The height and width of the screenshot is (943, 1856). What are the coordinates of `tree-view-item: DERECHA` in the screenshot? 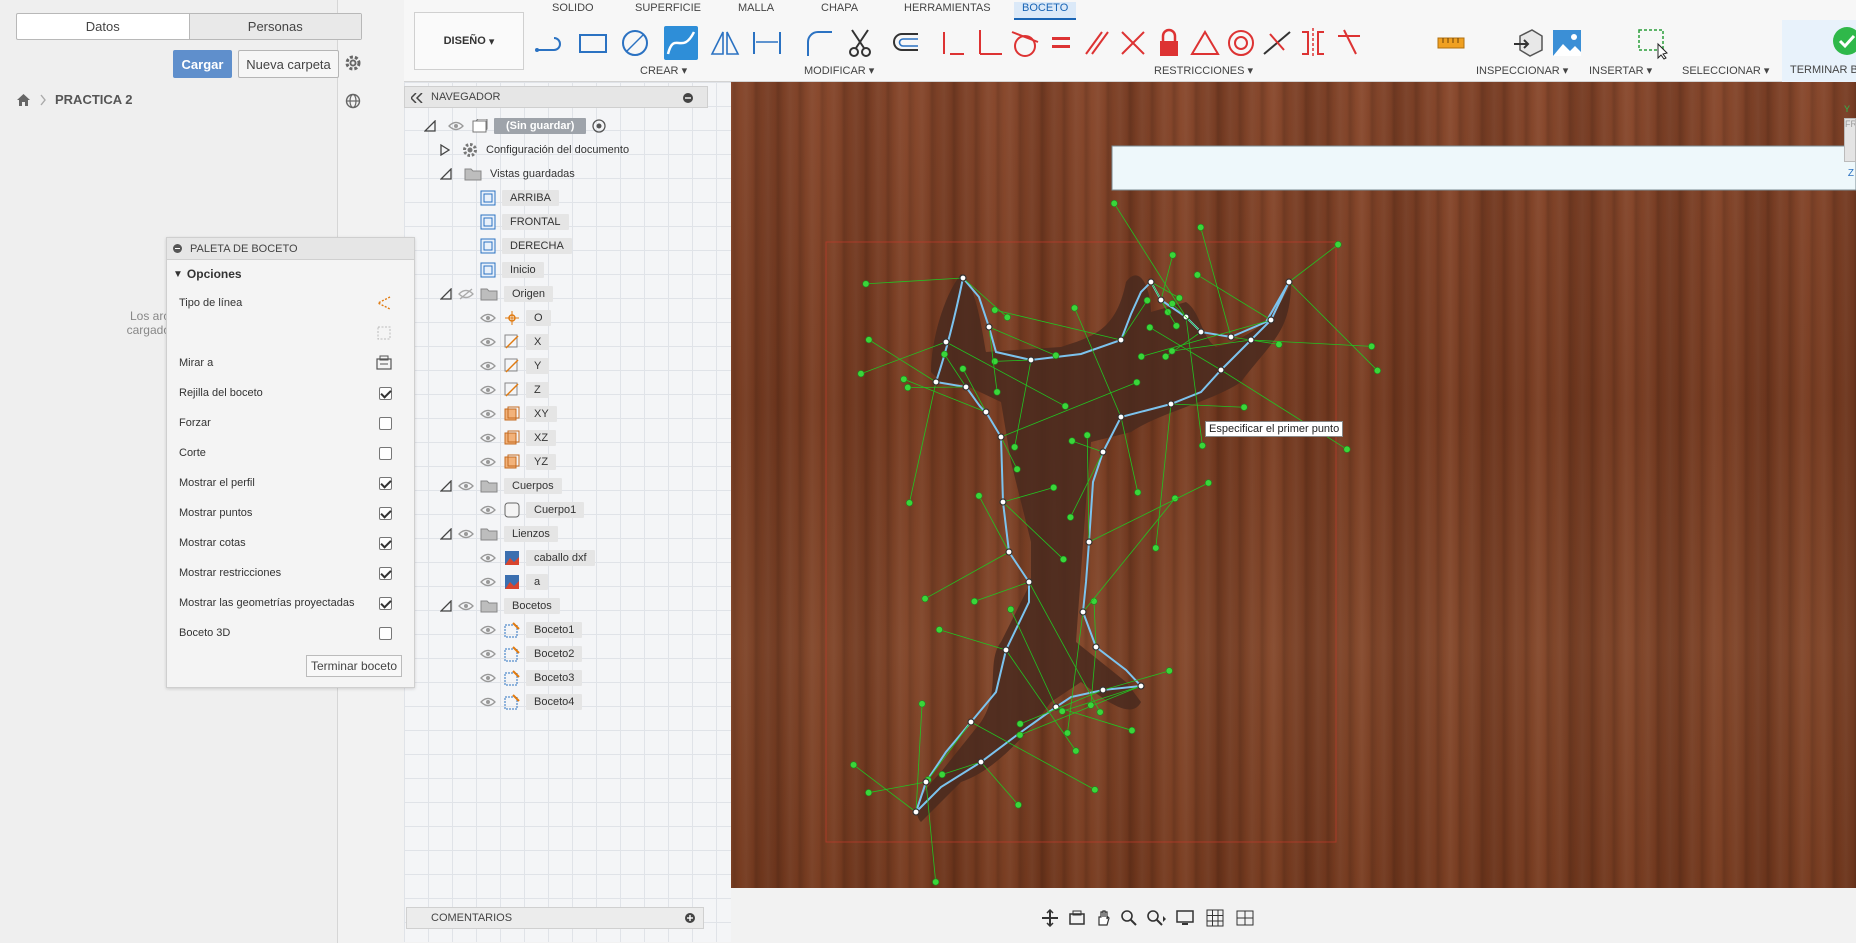 It's located at (526, 246).